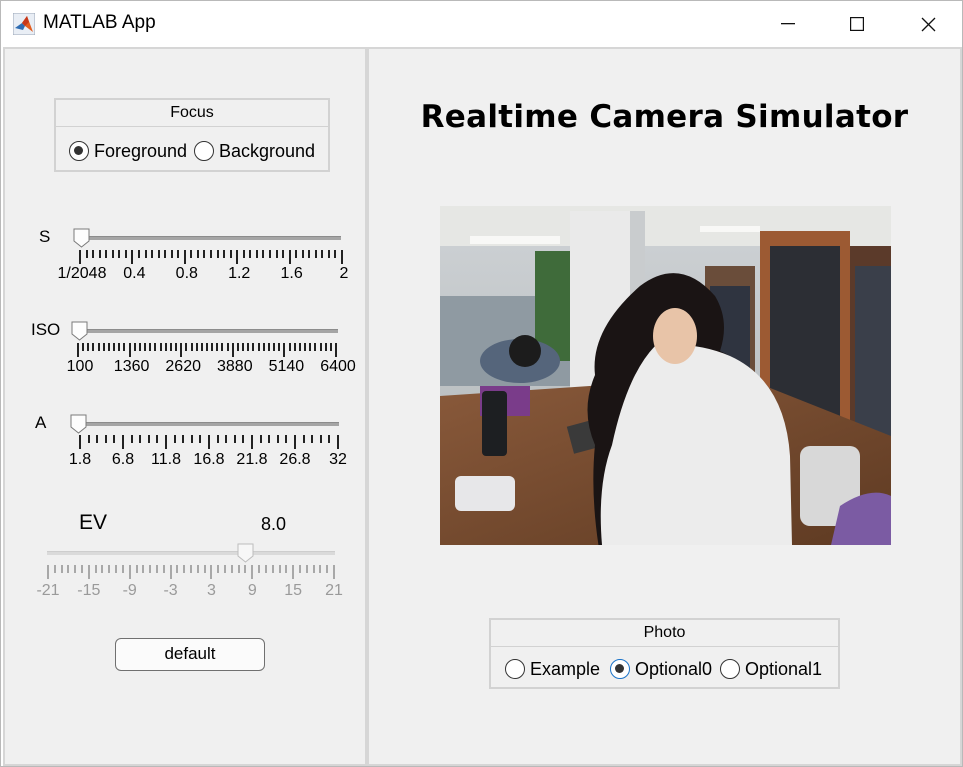  I want to click on slider-tick-label: 6400, so click(338, 366).